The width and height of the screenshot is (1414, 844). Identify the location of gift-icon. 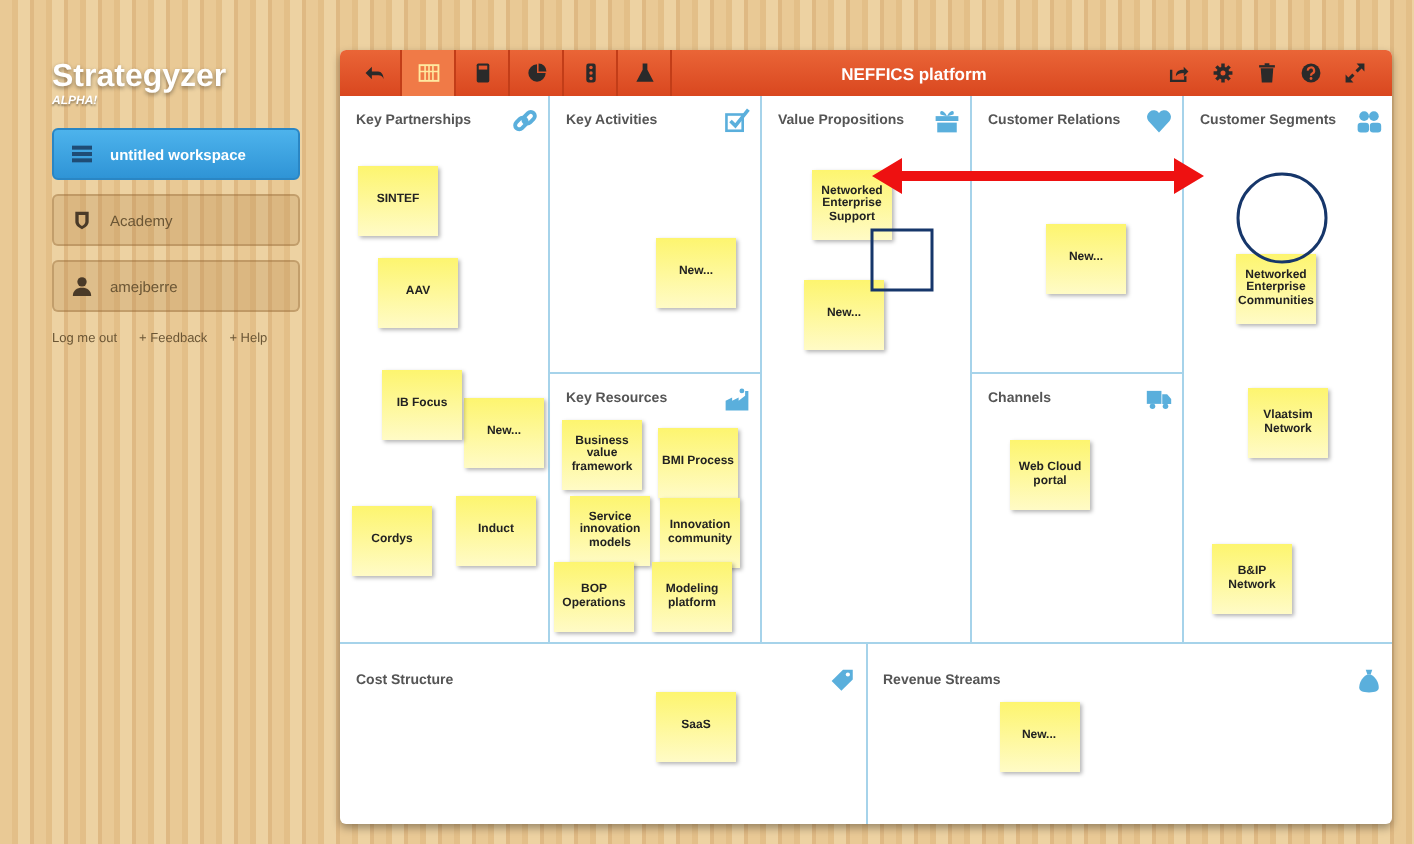
(947, 121).